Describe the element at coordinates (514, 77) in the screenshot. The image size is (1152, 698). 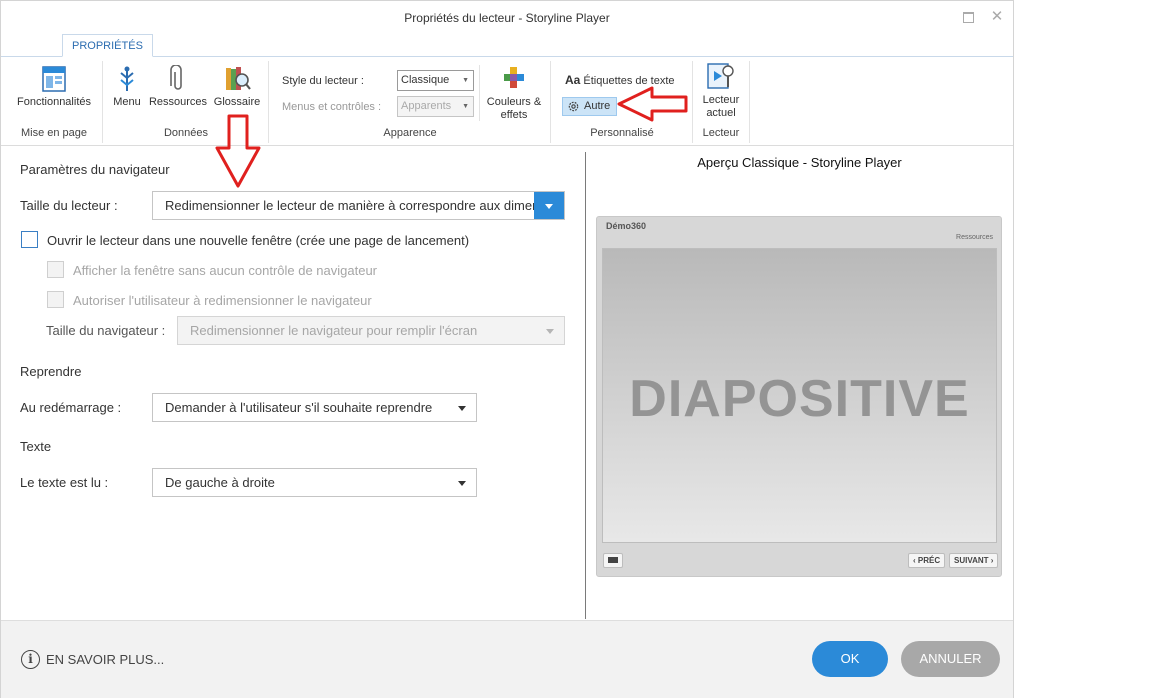
I see `palette-icon` at that location.